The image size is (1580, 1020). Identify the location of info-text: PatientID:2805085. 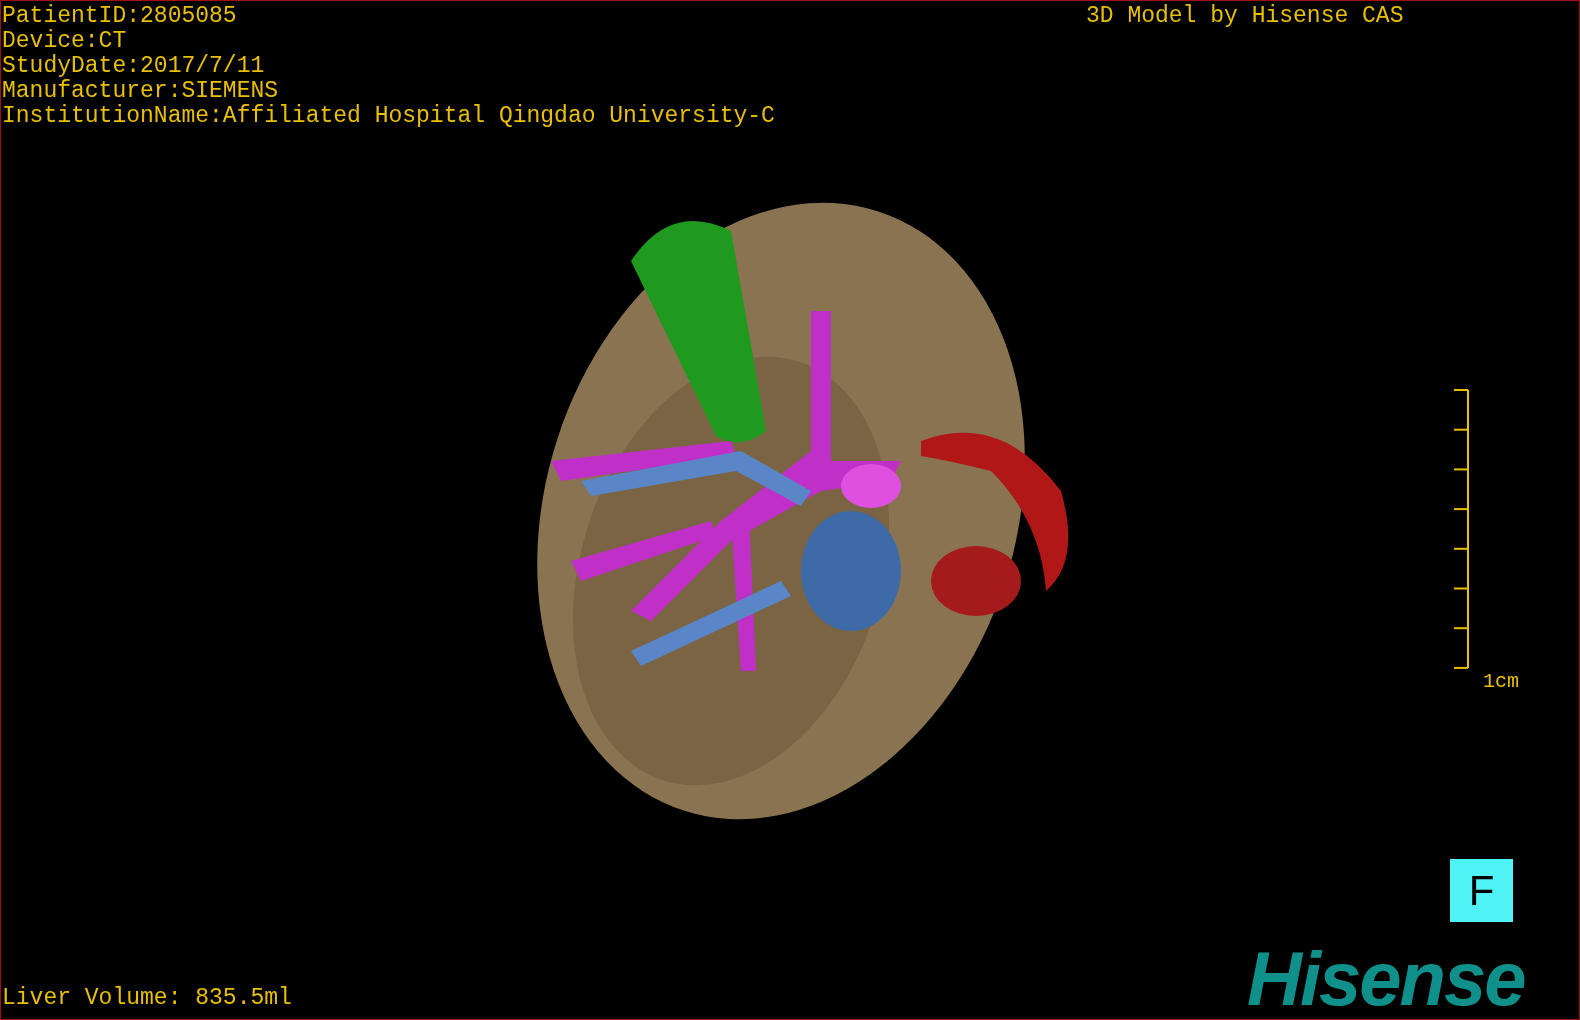
(120, 16).